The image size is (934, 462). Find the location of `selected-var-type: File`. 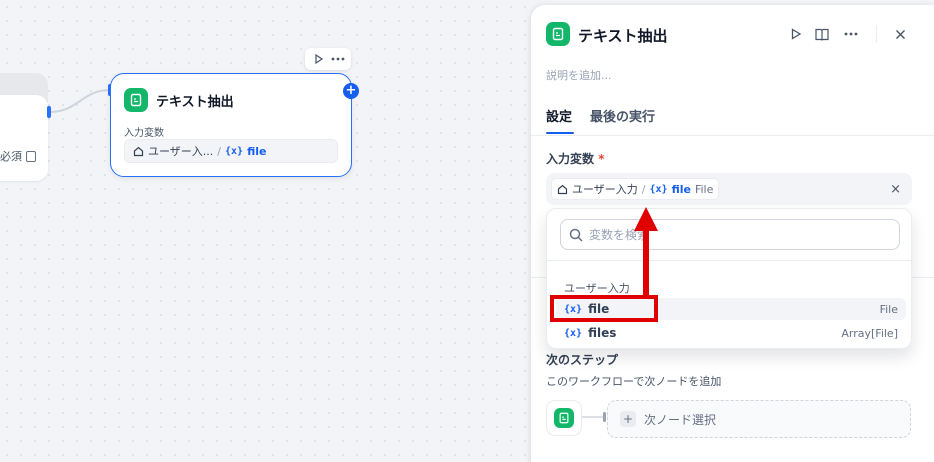

selected-var-type: File is located at coordinates (704, 189).